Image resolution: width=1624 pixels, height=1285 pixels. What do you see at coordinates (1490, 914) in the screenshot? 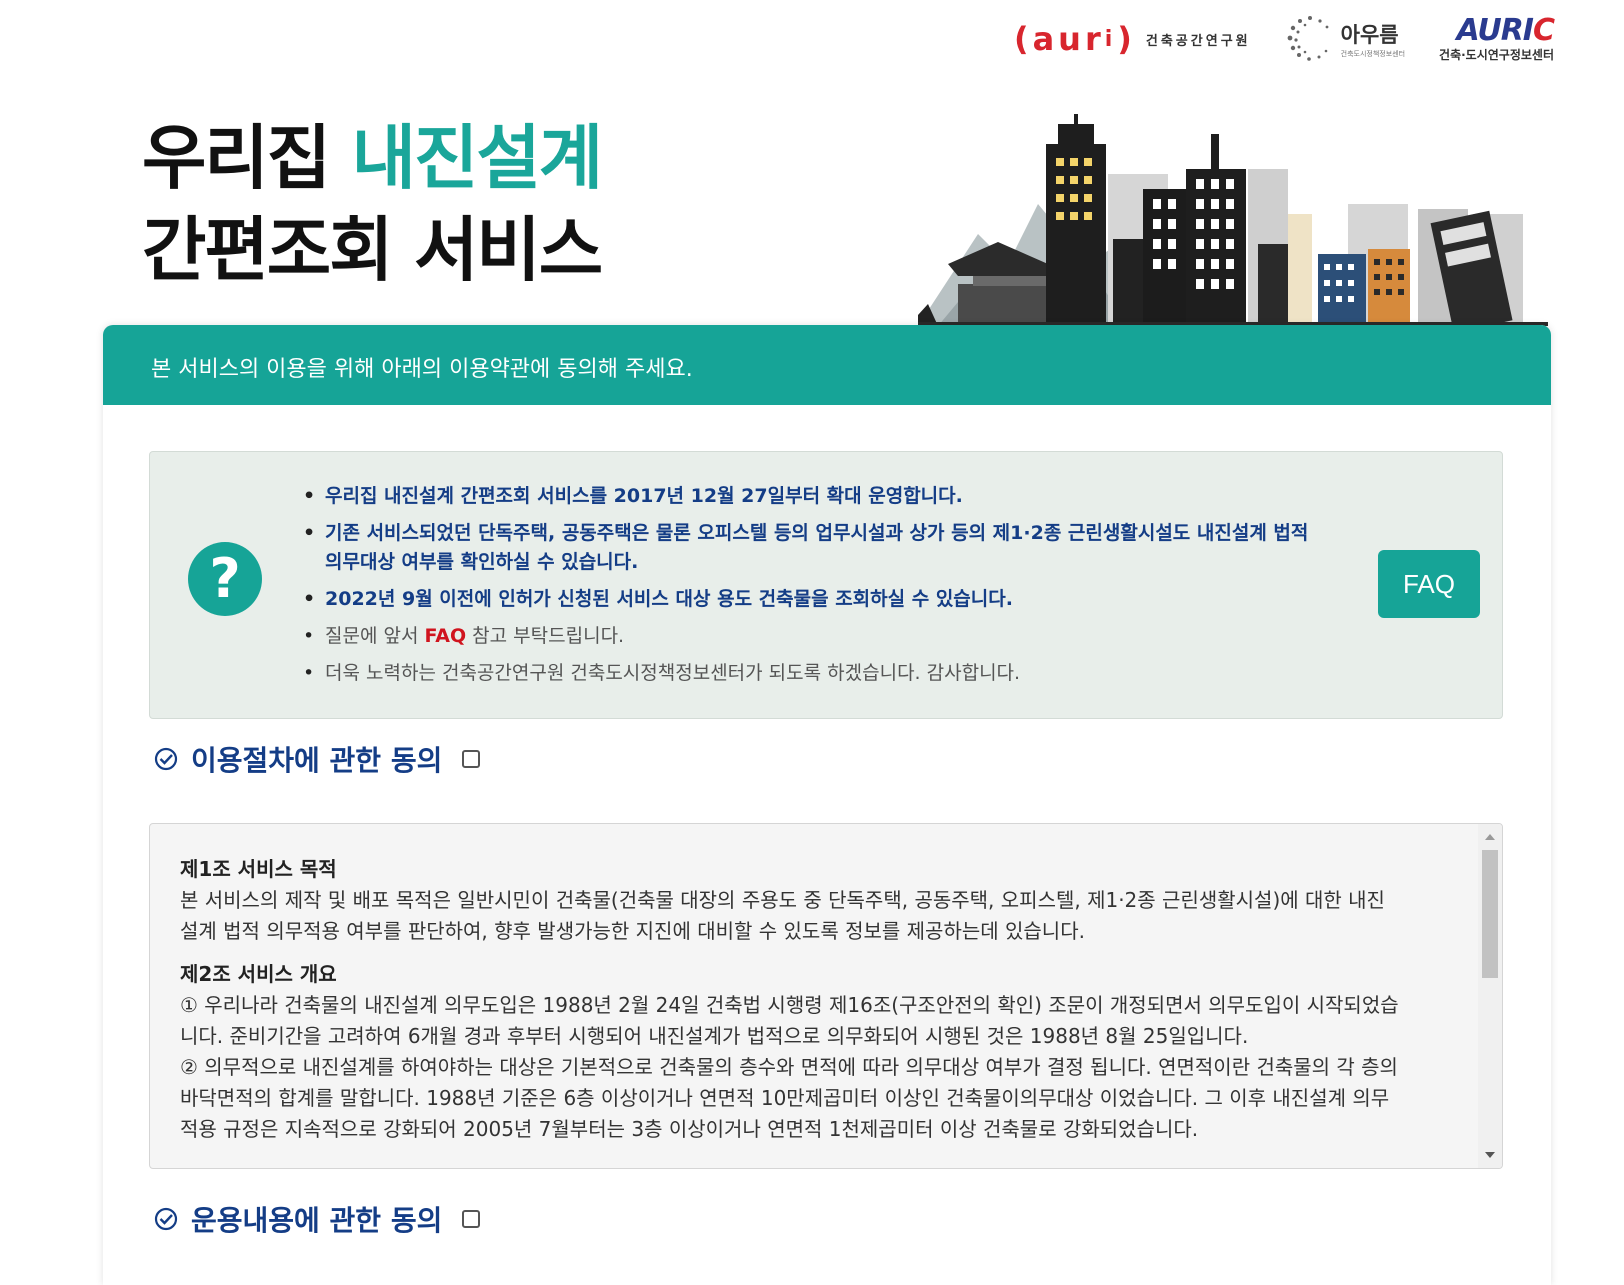
I see `scroll-thumb` at bounding box center [1490, 914].